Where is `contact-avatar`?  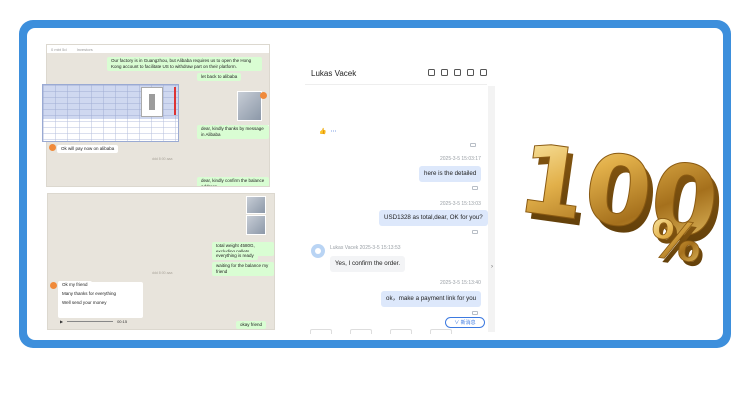 contact-avatar is located at coordinates (318, 251).